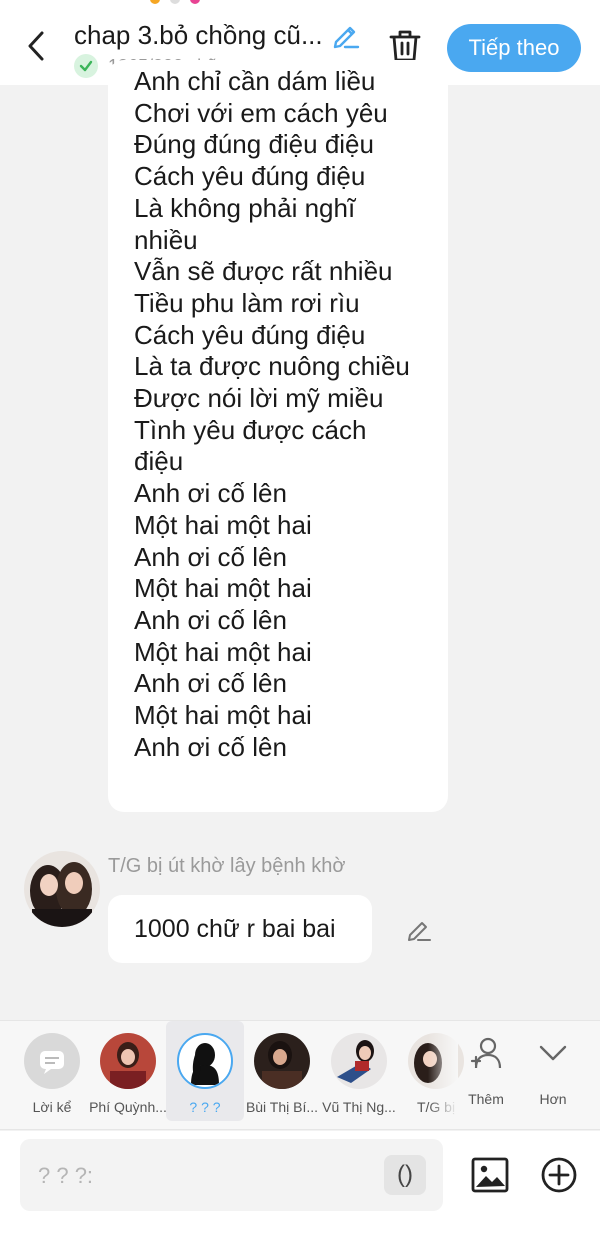  I want to click on input-placeholder: ? ? ?:, so click(66, 1175).